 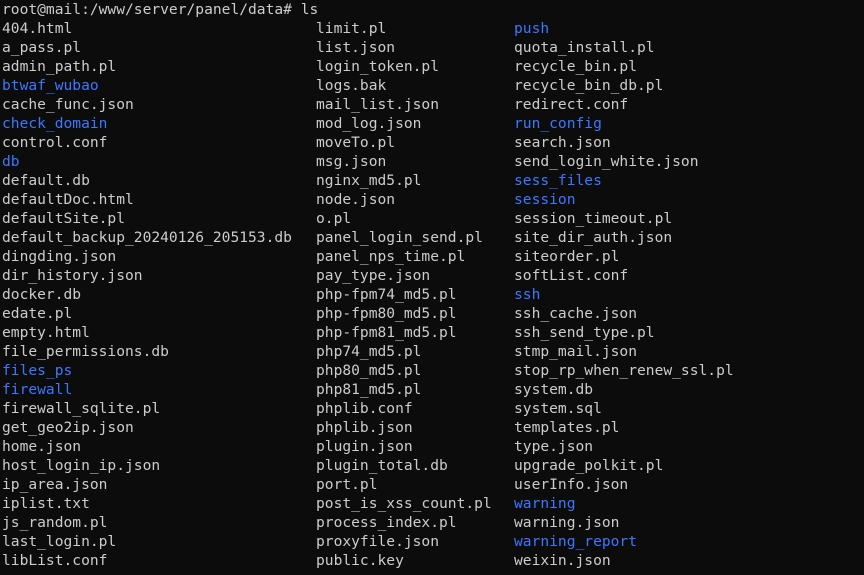 I want to click on file-entry: default_backup_20240126_205153.db, so click(x=147, y=237).